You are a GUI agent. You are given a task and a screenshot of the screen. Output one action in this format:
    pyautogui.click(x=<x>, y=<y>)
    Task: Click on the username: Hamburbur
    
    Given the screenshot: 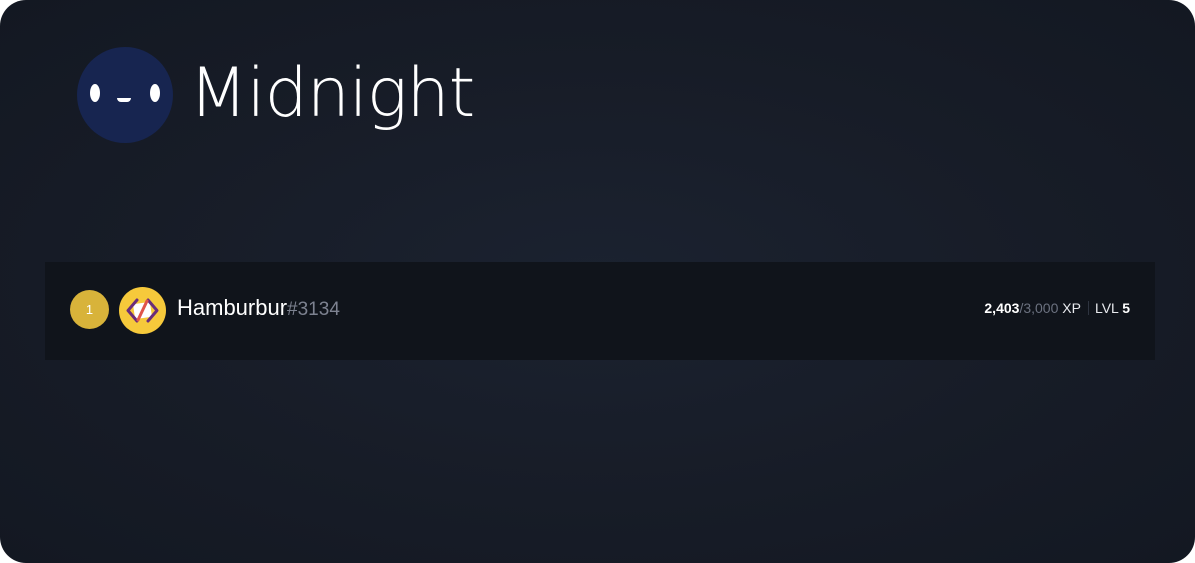 What is the action you would take?
    pyautogui.click(x=232, y=307)
    